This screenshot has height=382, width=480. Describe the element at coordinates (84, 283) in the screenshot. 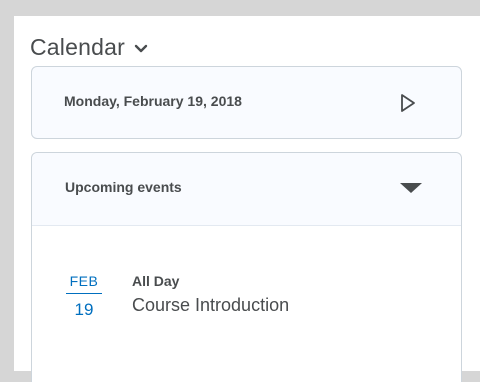

I see `event-month: FEB` at that location.